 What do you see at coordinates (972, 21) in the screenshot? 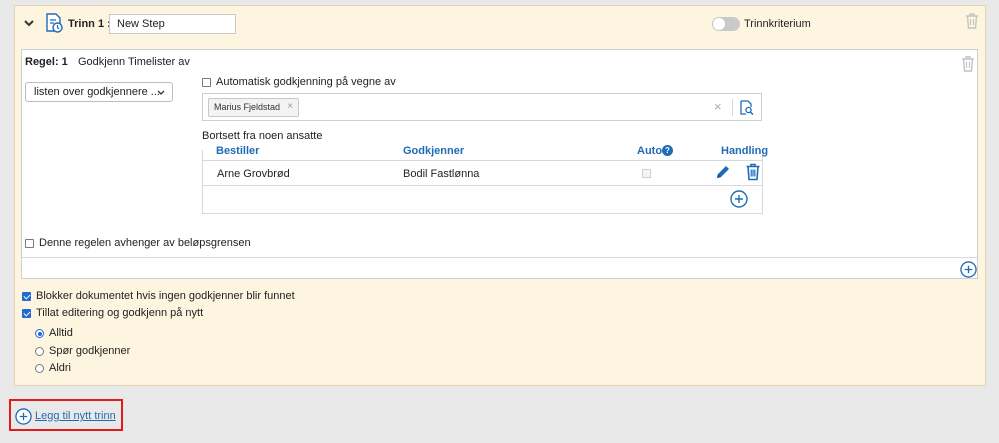
I see `delete-step-trash-icon` at bounding box center [972, 21].